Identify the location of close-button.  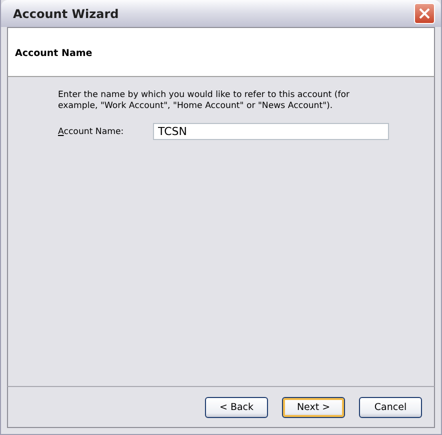
(424, 13).